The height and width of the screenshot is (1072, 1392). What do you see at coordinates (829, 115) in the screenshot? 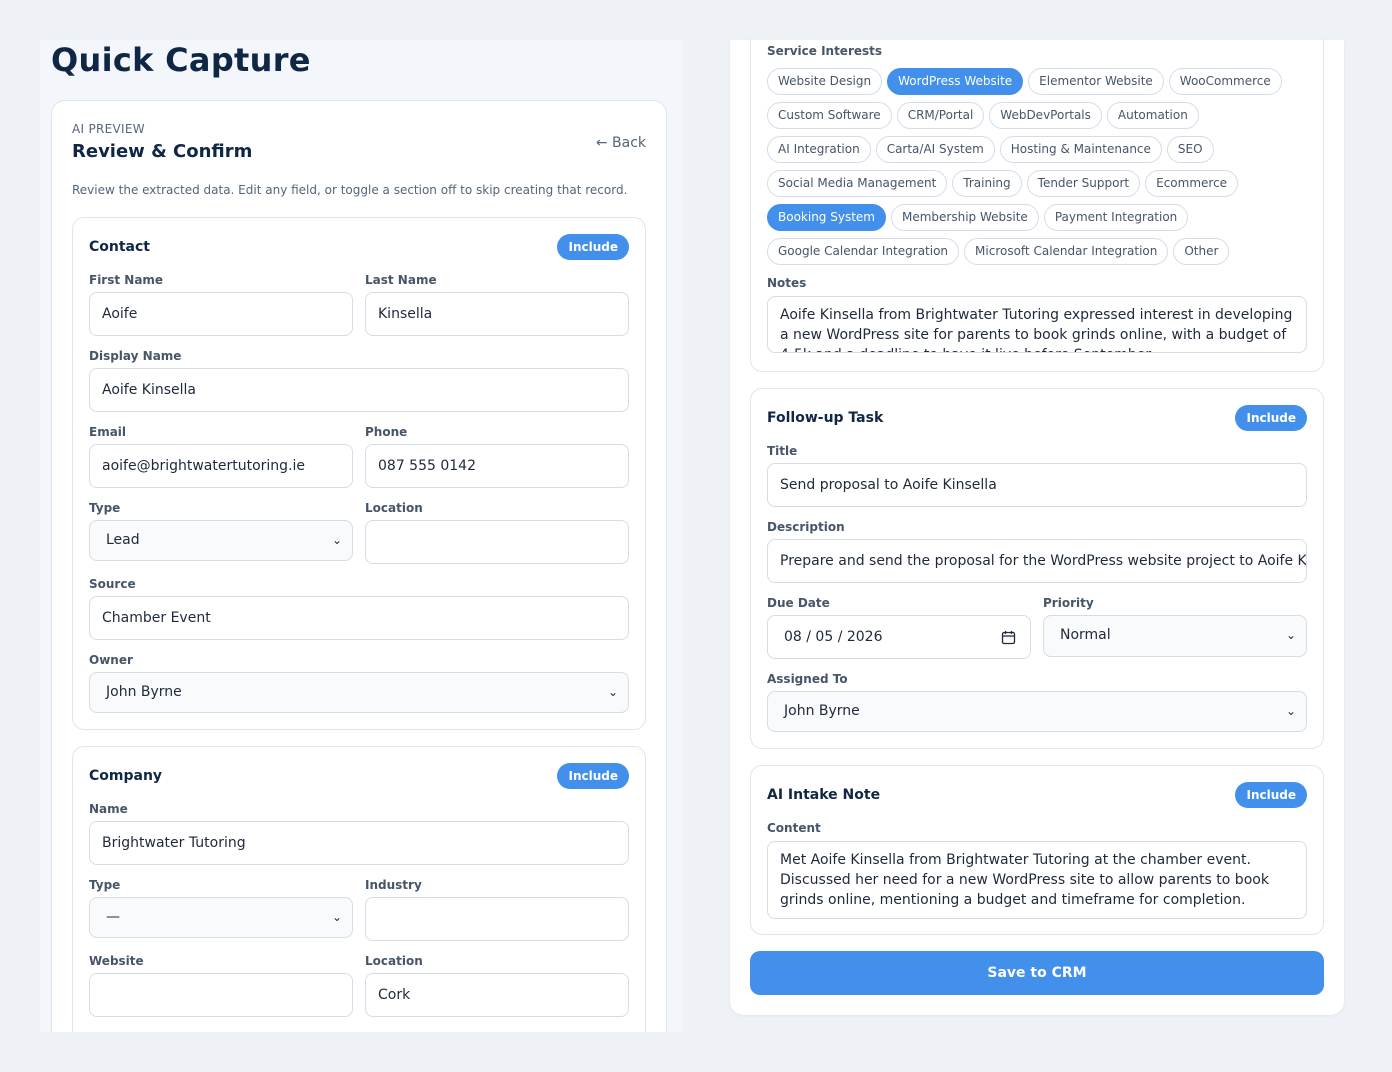
I see `service-chip: Custom Software` at bounding box center [829, 115].